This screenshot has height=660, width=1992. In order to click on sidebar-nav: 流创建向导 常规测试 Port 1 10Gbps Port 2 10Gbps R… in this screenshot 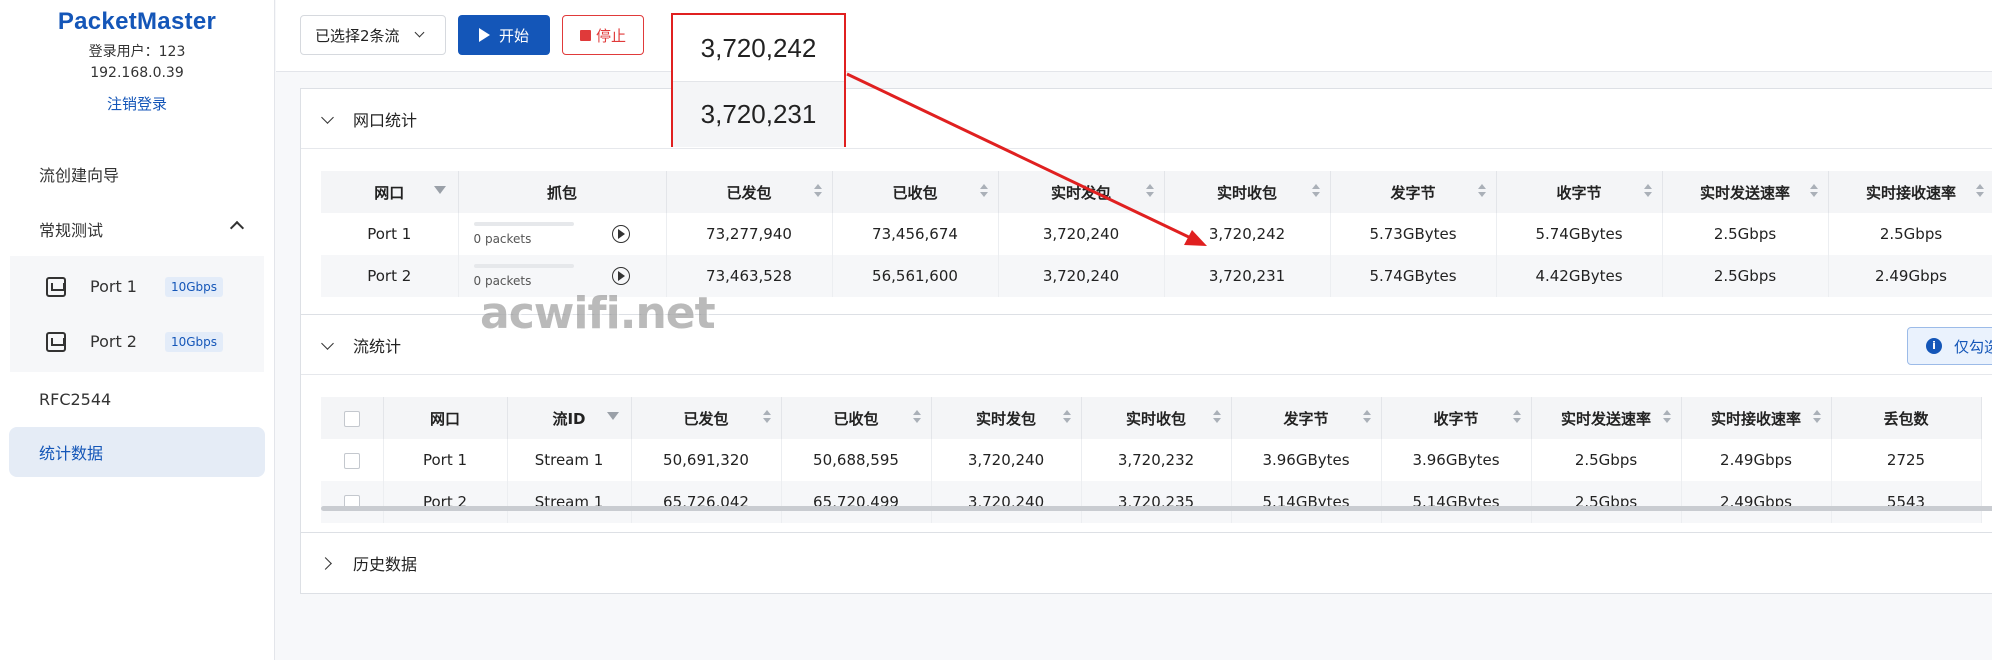, I will do `click(137, 311)`.